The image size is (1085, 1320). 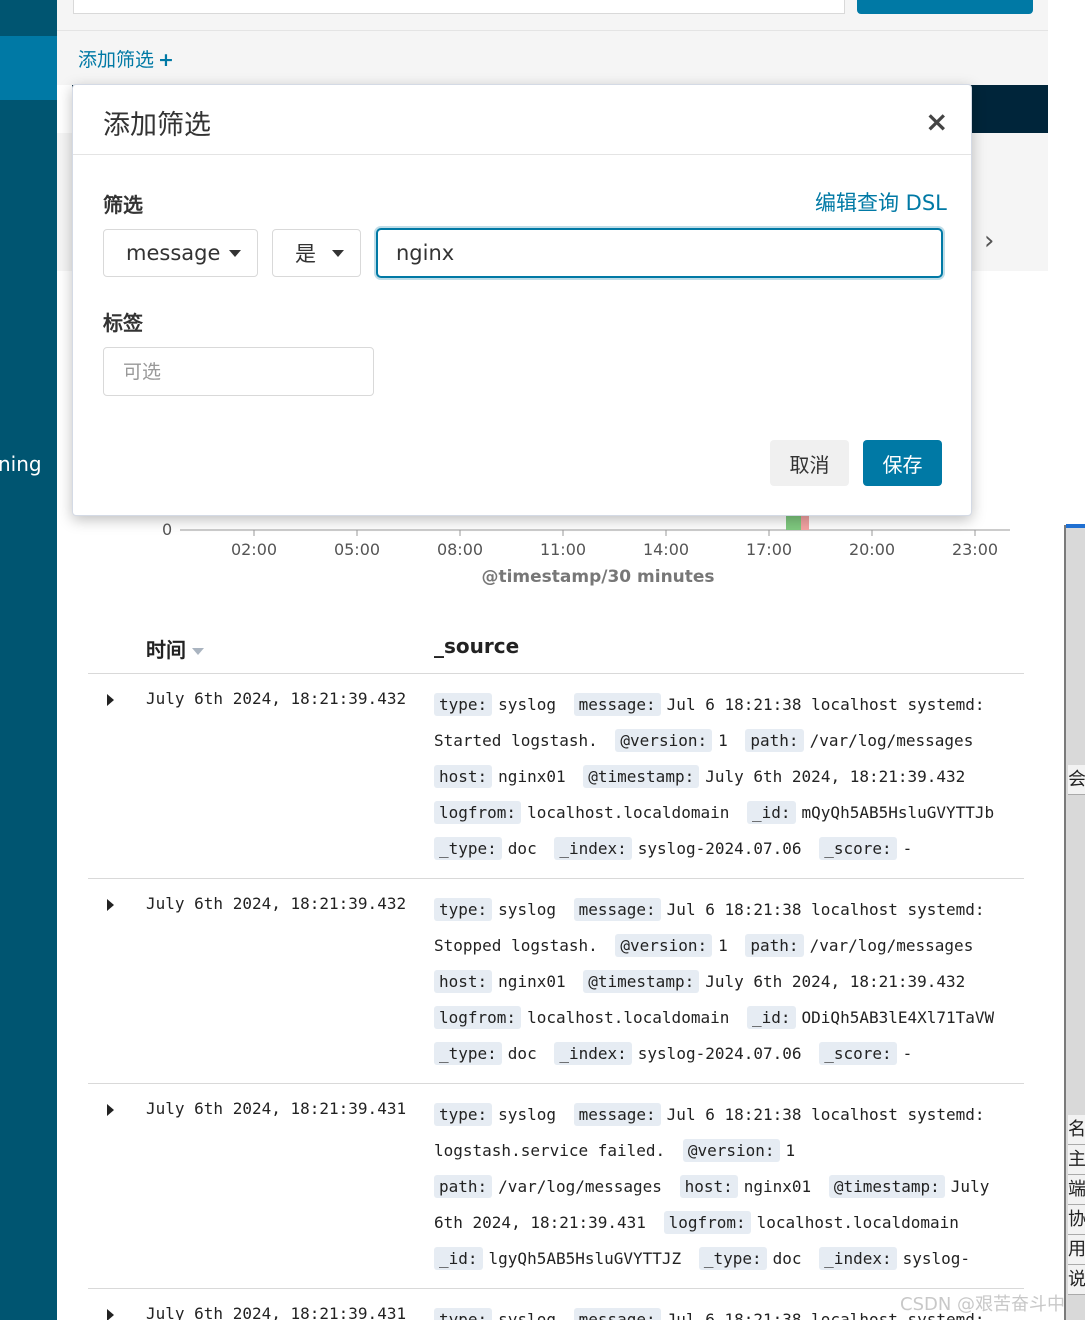 I want to click on x-tick-label: 23:00, so click(x=975, y=549).